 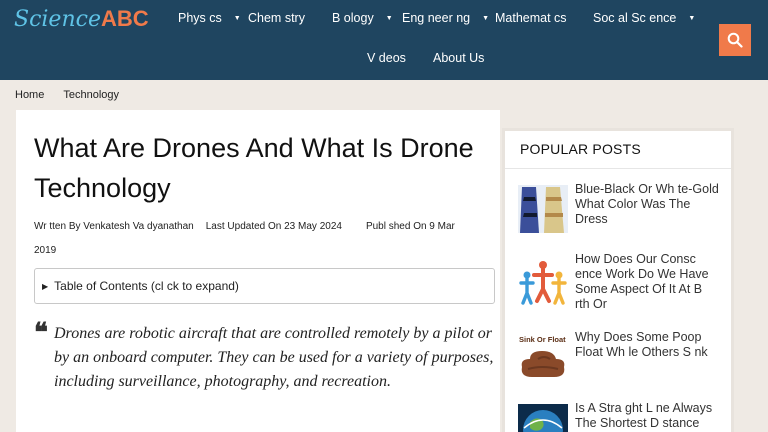 I want to click on toc-label: Table of Contents (cl ck to expand), so click(x=146, y=286).